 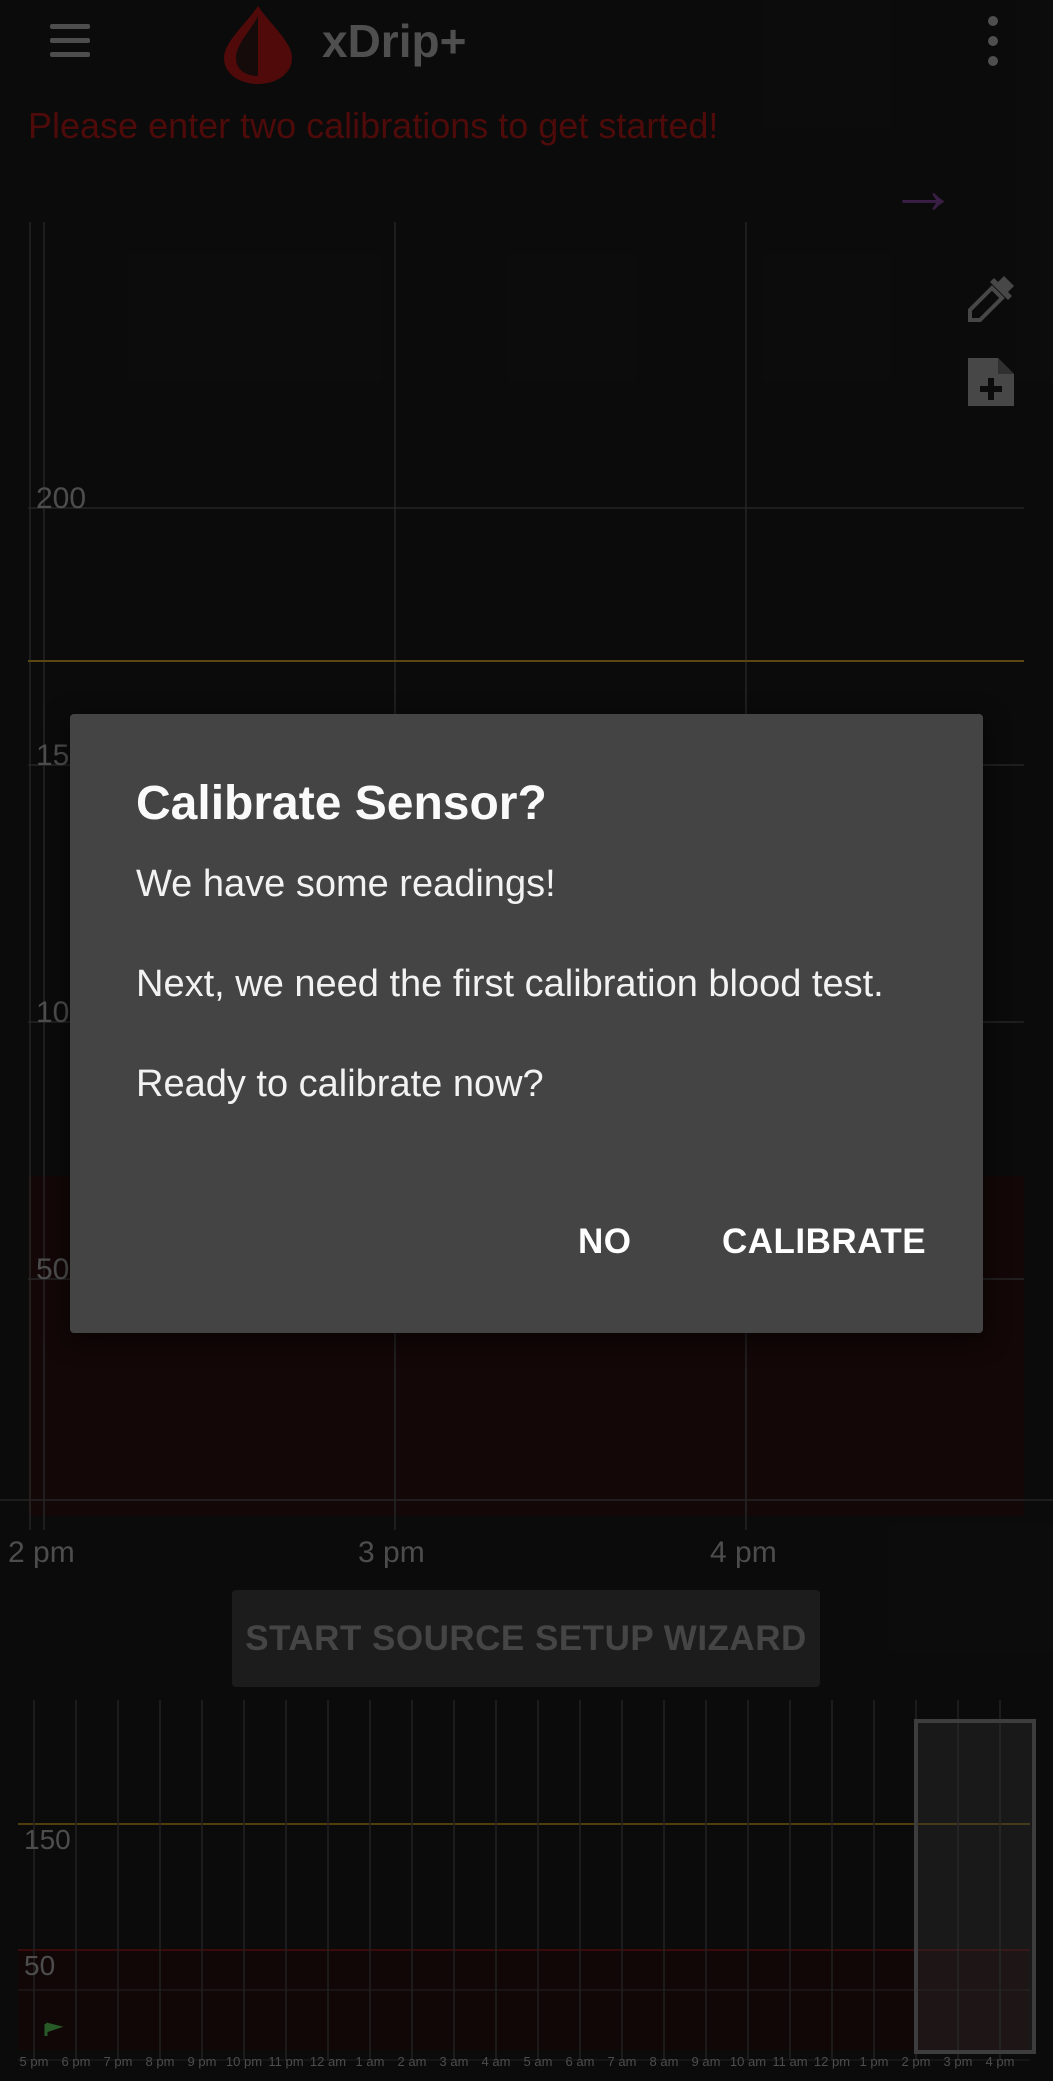 What do you see at coordinates (824, 1242) in the screenshot?
I see `calibrate-button: CALIBRATE` at bounding box center [824, 1242].